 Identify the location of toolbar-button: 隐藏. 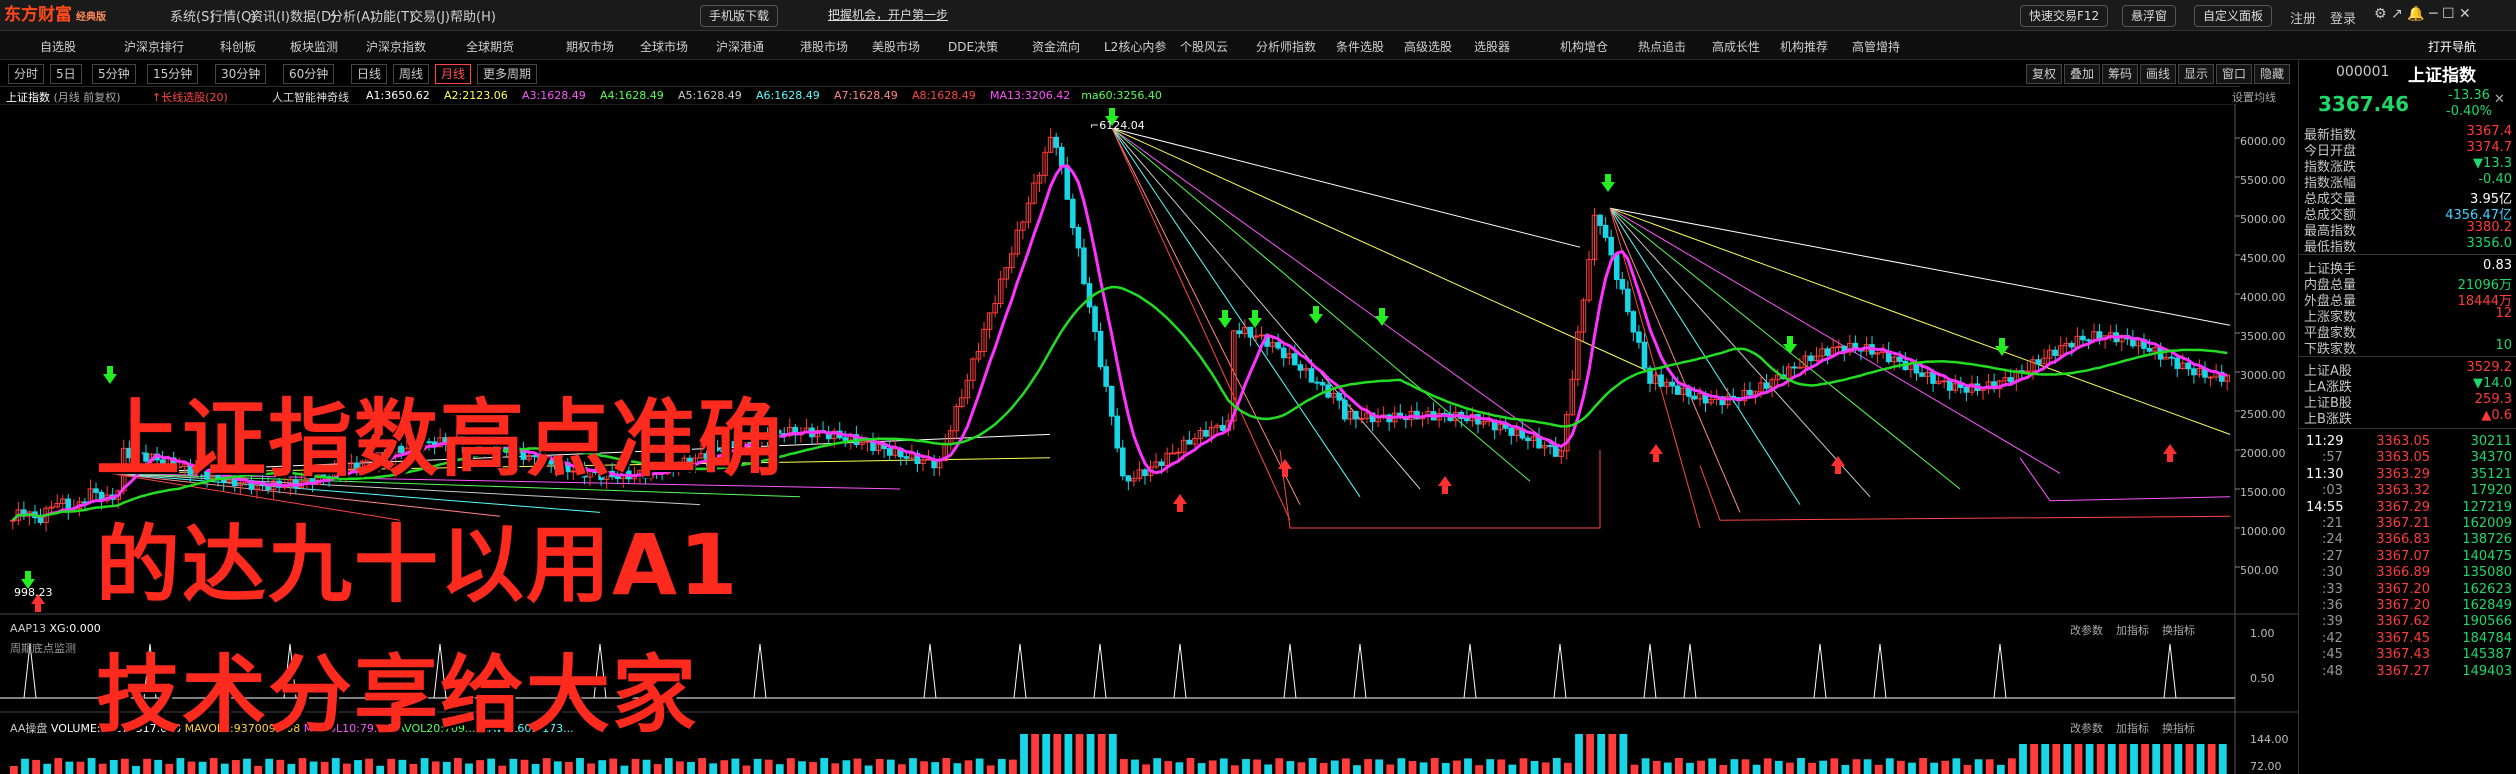
(2272, 74).